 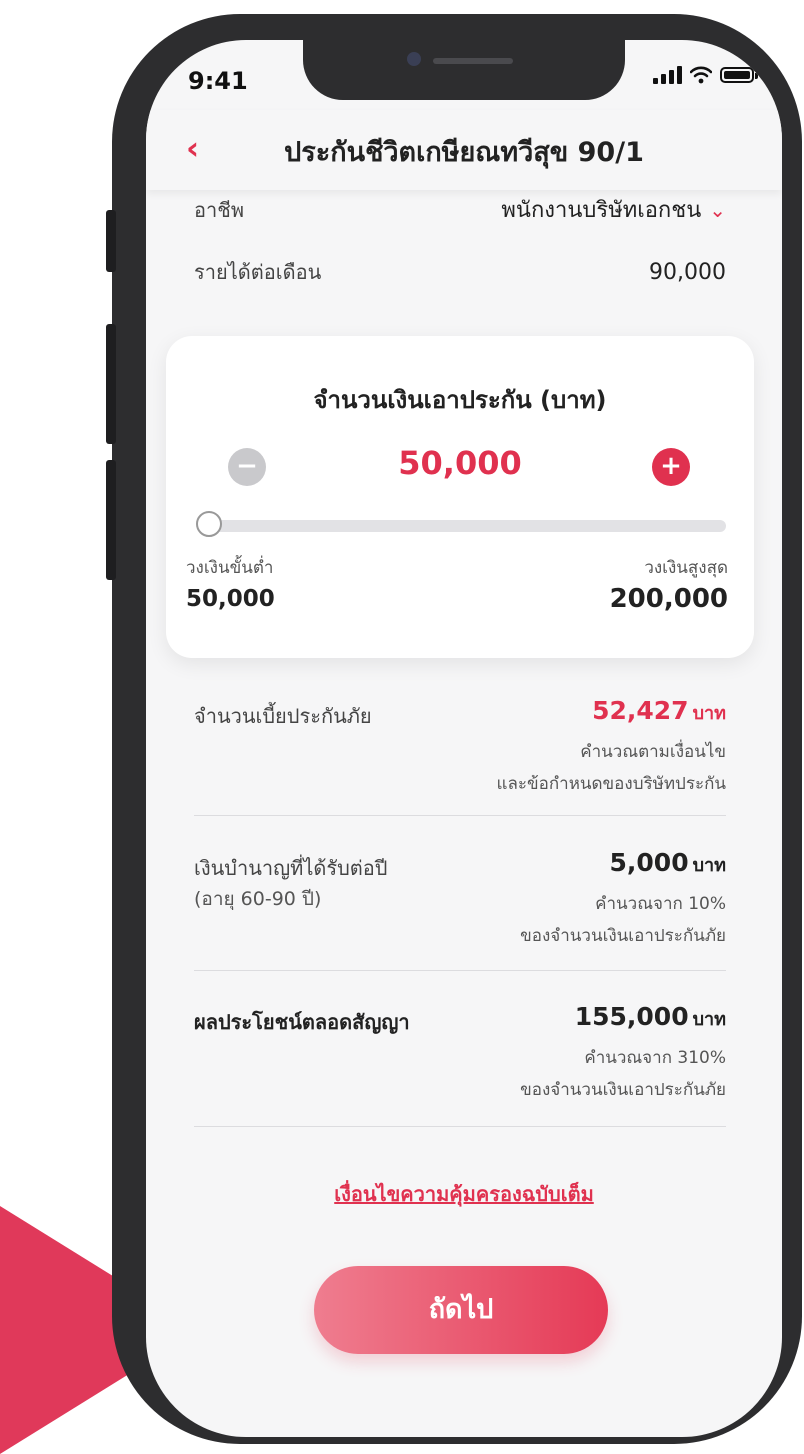 What do you see at coordinates (717, 210) in the screenshot?
I see `chevron-down-icon: ⌄` at bounding box center [717, 210].